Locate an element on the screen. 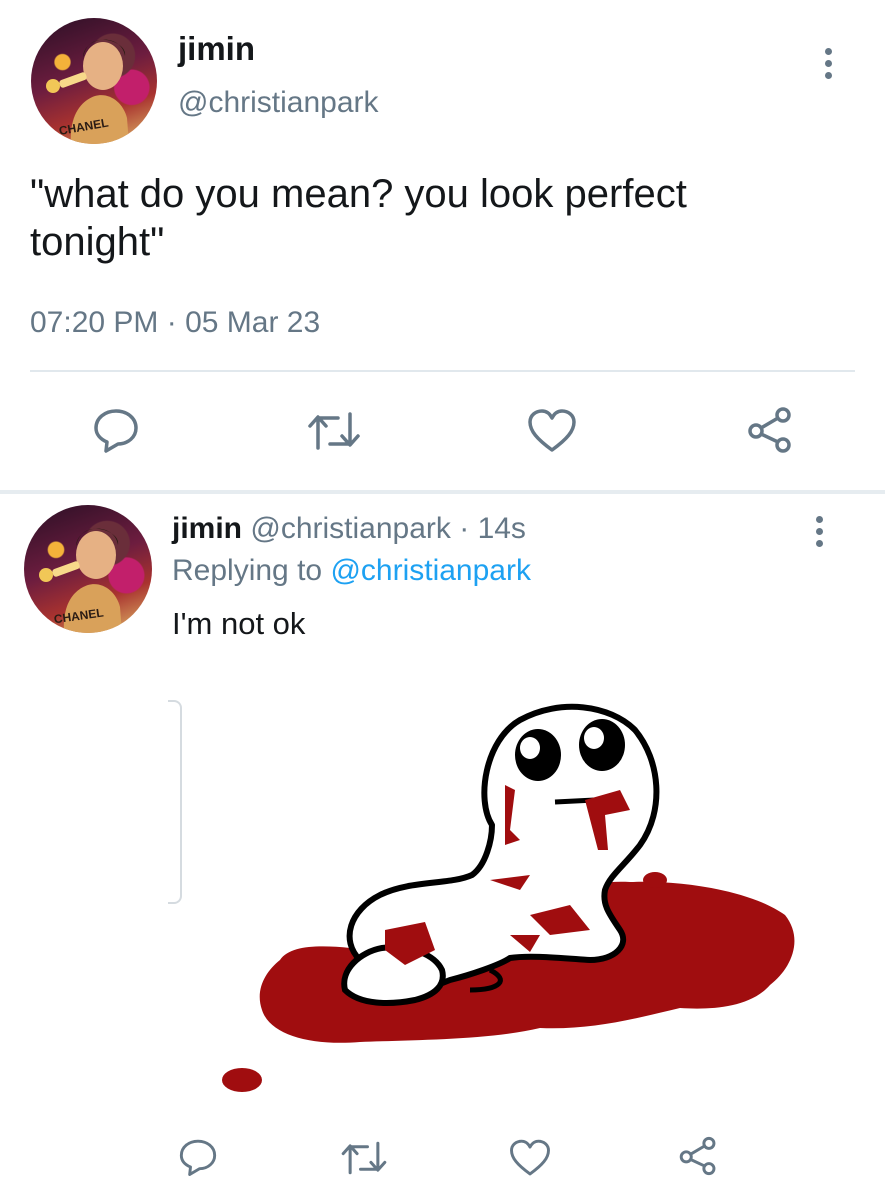 The height and width of the screenshot is (1200, 885). section-separator is located at coordinates (442, 492).